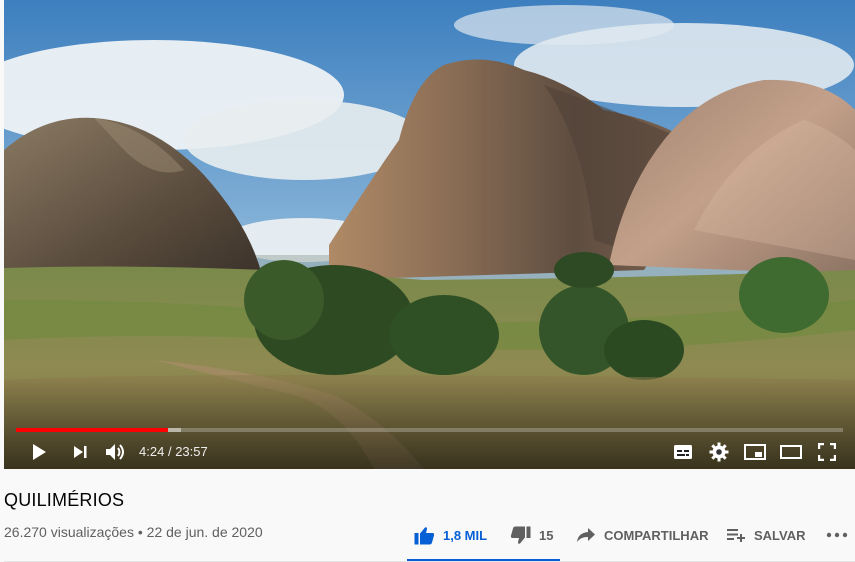 The height and width of the screenshot is (562, 855). I want to click on volume-icon, so click(115, 452).